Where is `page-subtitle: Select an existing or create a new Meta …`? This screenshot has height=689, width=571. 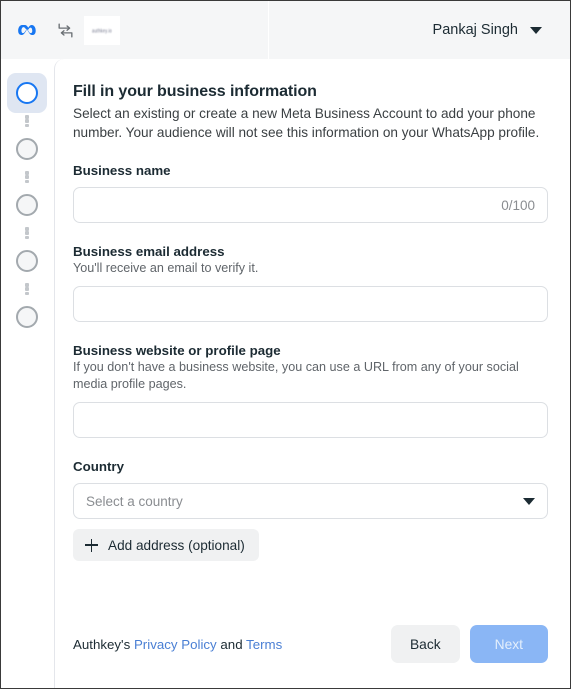 page-subtitle: Select an existing or create a new Meta … is located at coordinates (306, 123).